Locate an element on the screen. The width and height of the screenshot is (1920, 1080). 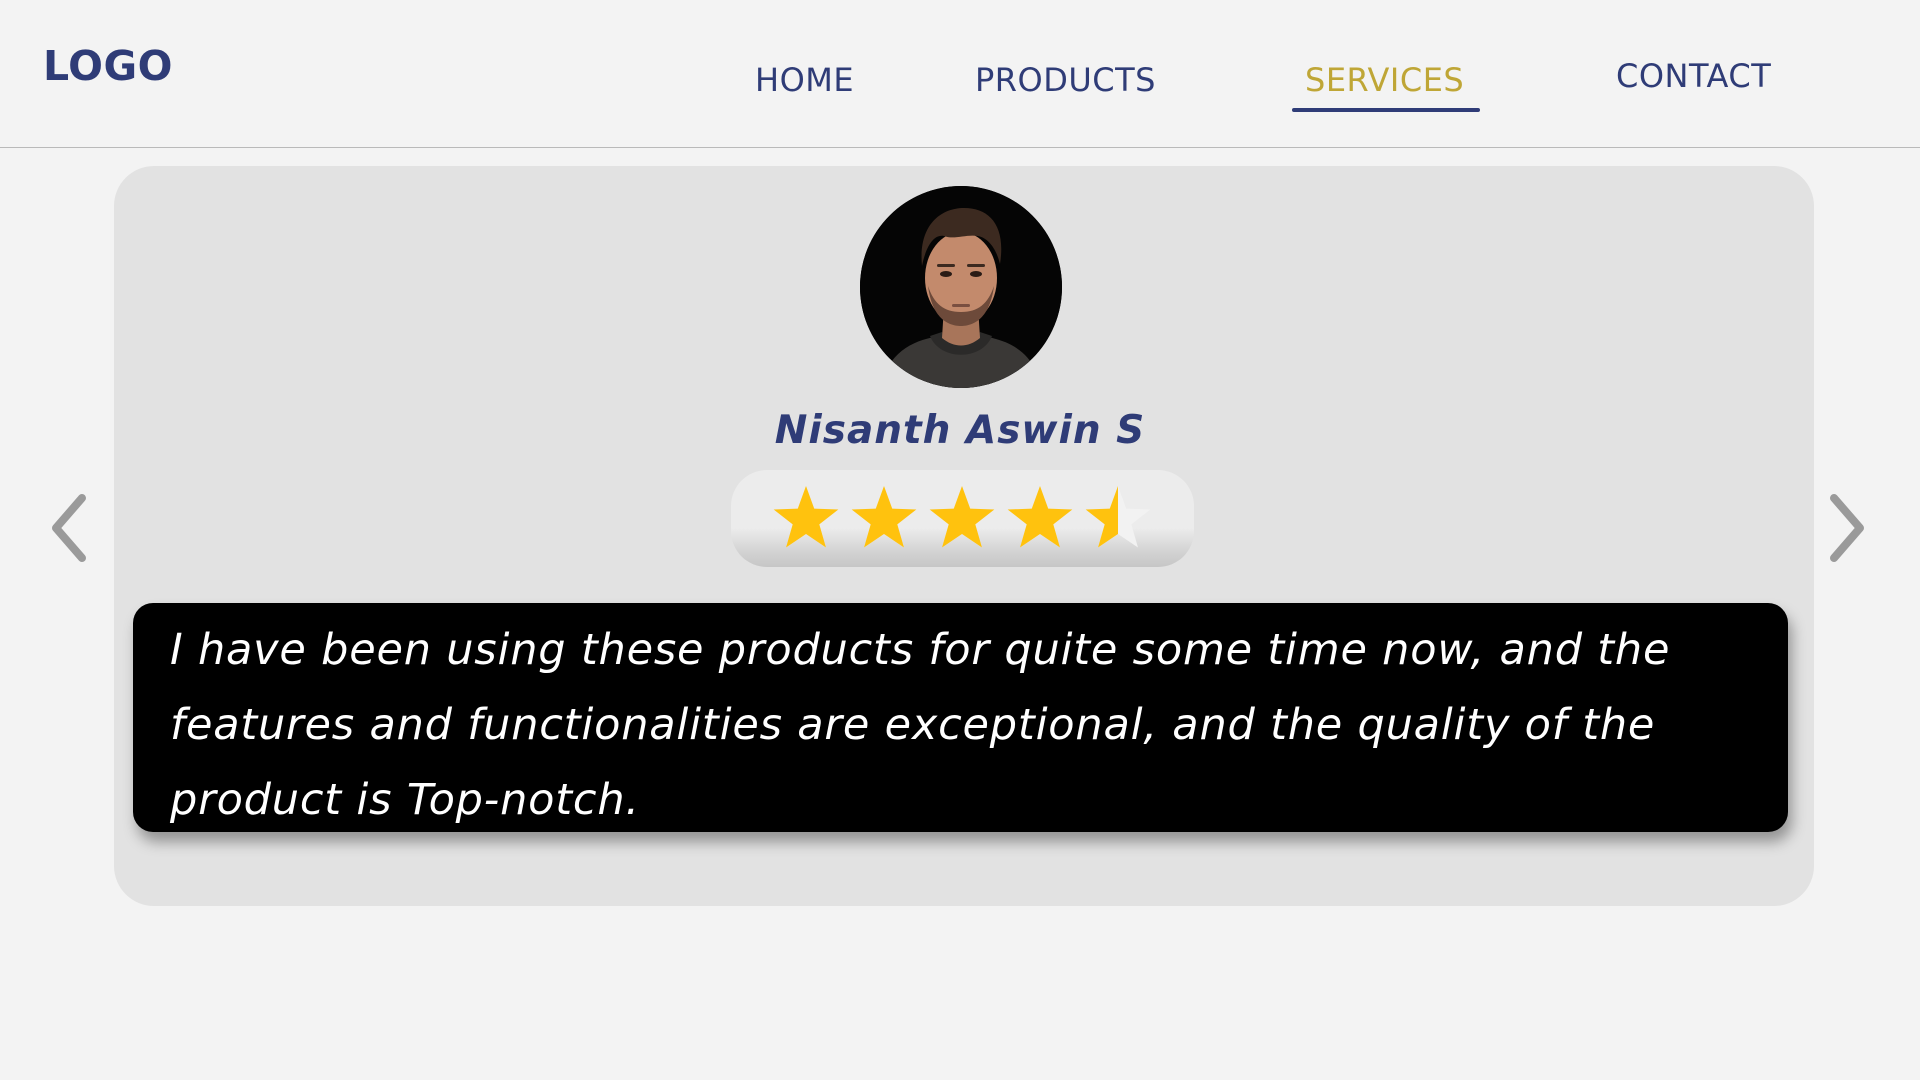
avatar is located at coordinates (961, 287).